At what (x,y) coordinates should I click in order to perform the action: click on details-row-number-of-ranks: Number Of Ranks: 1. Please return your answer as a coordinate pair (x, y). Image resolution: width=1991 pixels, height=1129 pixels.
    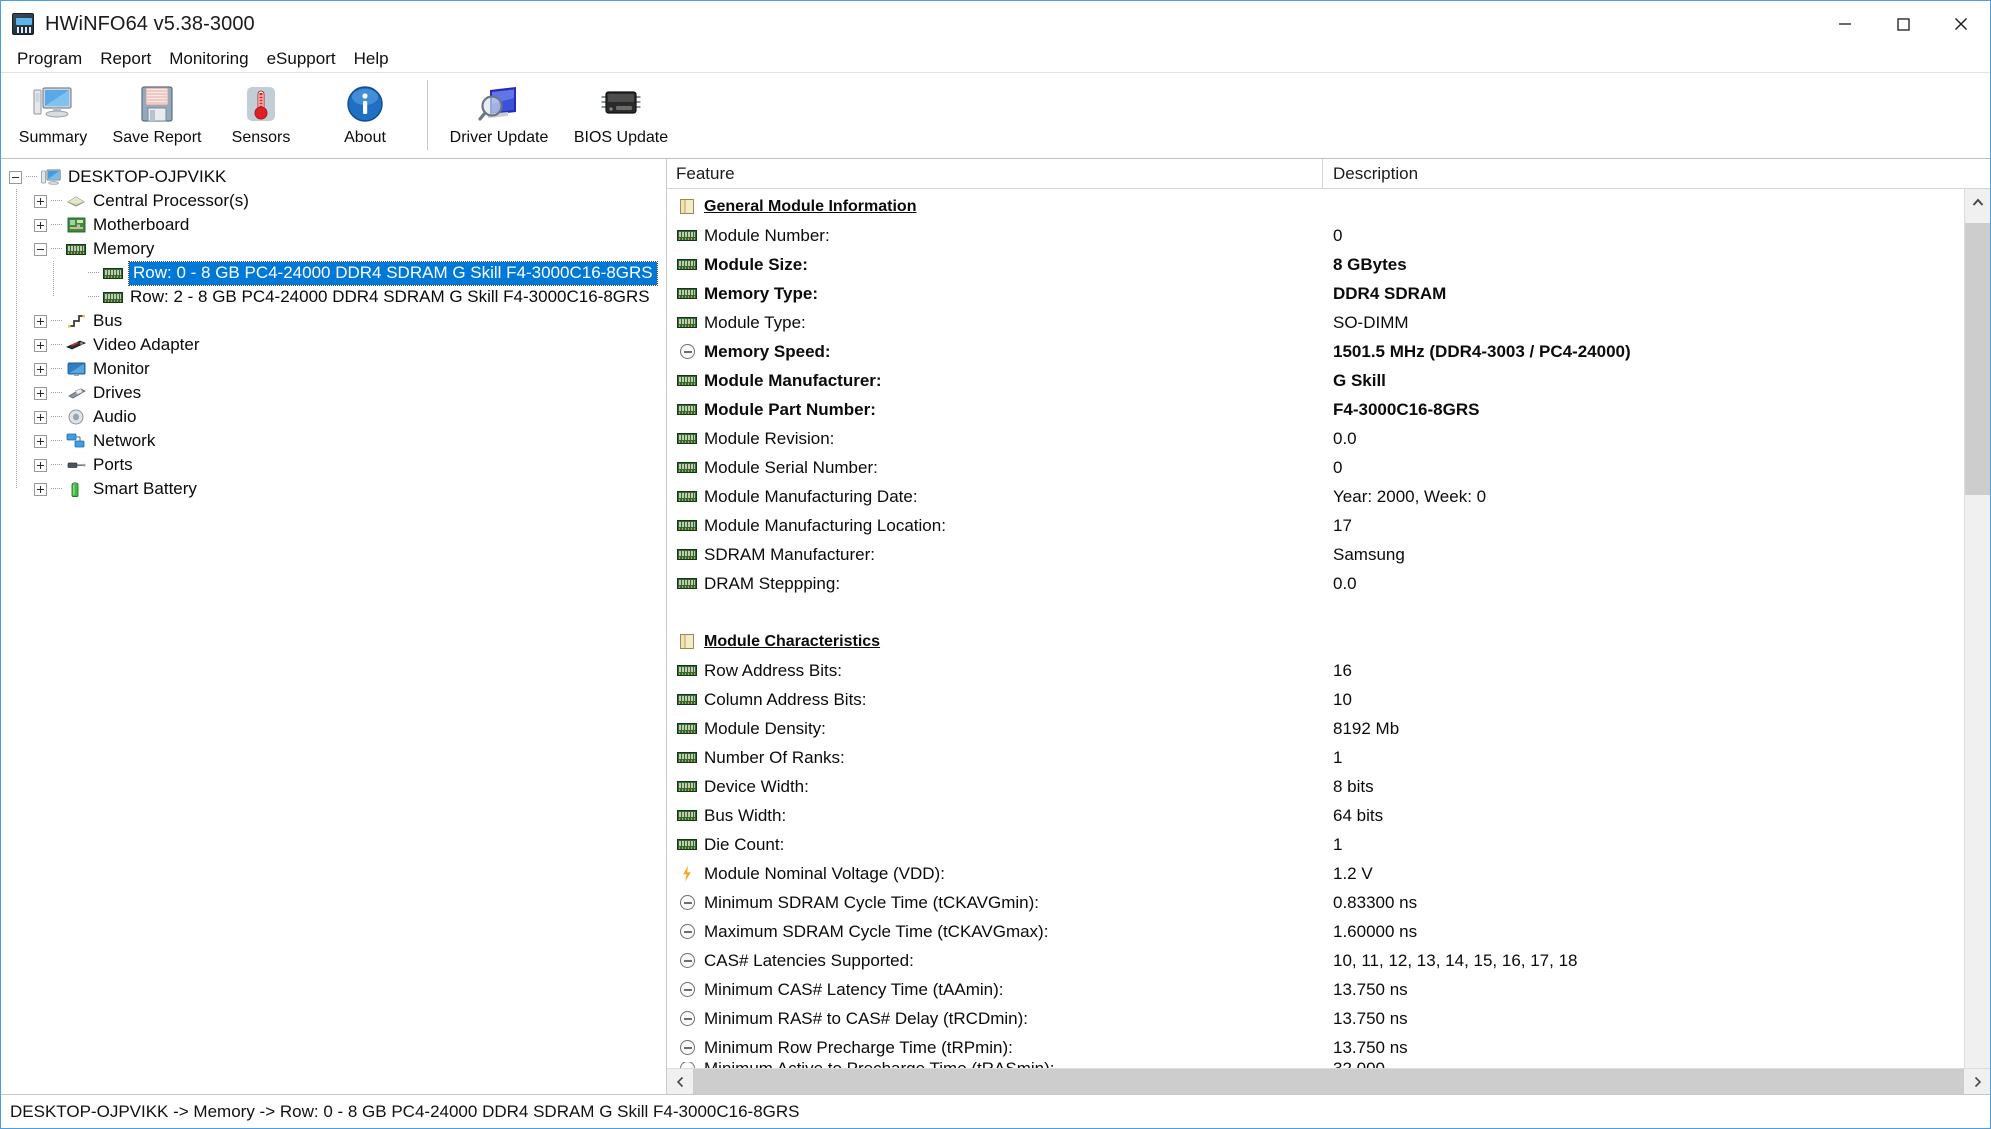
    Looking at the image, I should click on (1315, 757).